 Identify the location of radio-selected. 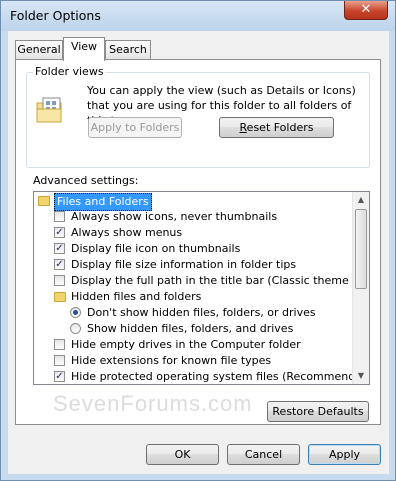
(75, 312).